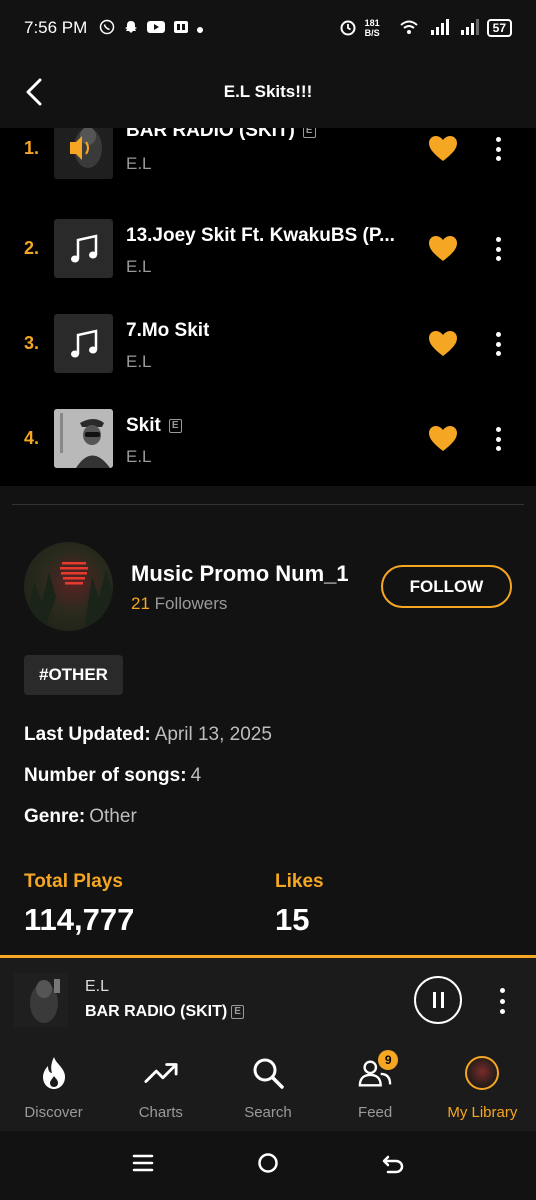 The width and height of the screenshot is (536, 1200). I want to click on flame-icon, so click(54, 1073).